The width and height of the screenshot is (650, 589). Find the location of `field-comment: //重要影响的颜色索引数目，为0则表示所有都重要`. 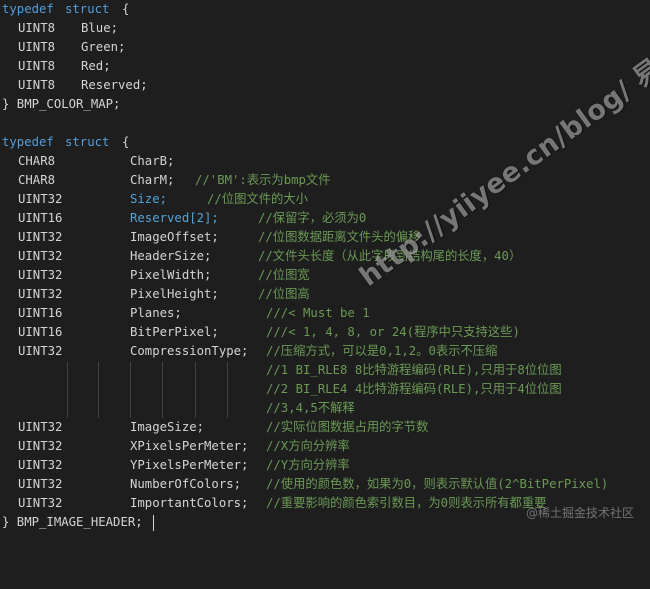

field-comment: //重要影响的颜色索引数目，为0则表示所有都重要 is located at coordinates (406, 503).